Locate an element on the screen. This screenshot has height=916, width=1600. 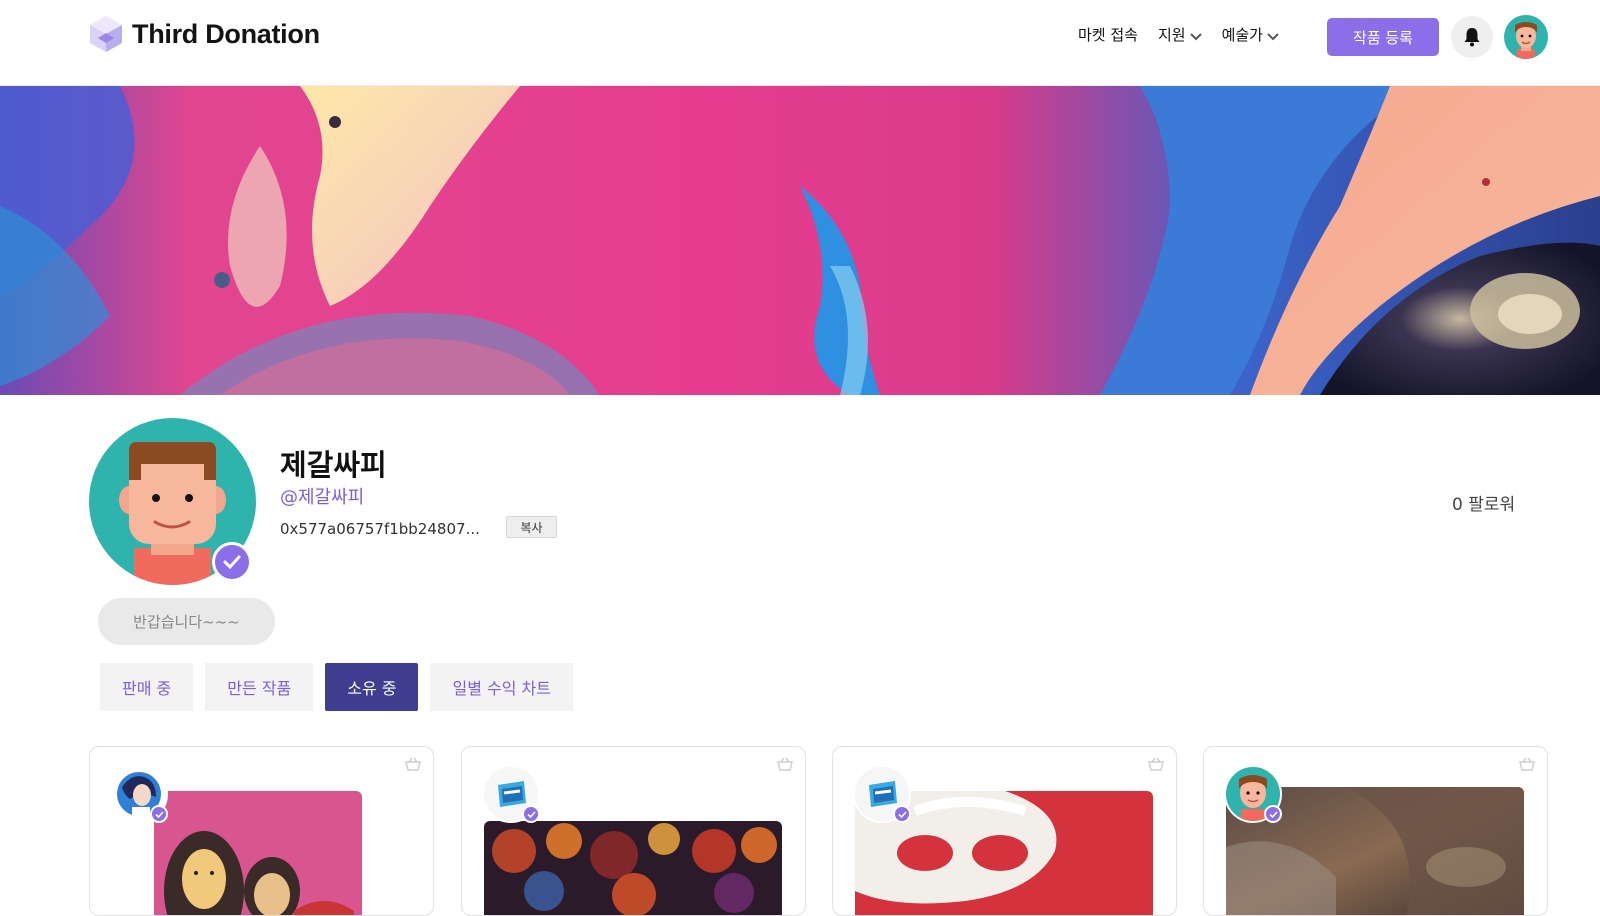
profile-name: 제갈싸피 is located at coordinates (333, 465).